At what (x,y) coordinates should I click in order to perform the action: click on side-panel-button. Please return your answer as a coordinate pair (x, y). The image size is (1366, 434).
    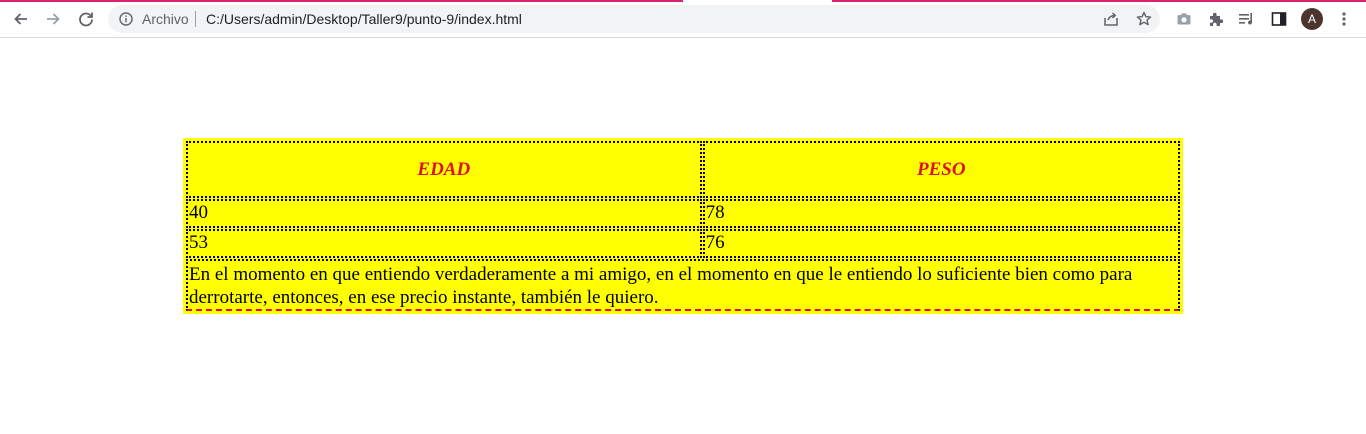
    Looking at the image, I should click on (1279, 19).